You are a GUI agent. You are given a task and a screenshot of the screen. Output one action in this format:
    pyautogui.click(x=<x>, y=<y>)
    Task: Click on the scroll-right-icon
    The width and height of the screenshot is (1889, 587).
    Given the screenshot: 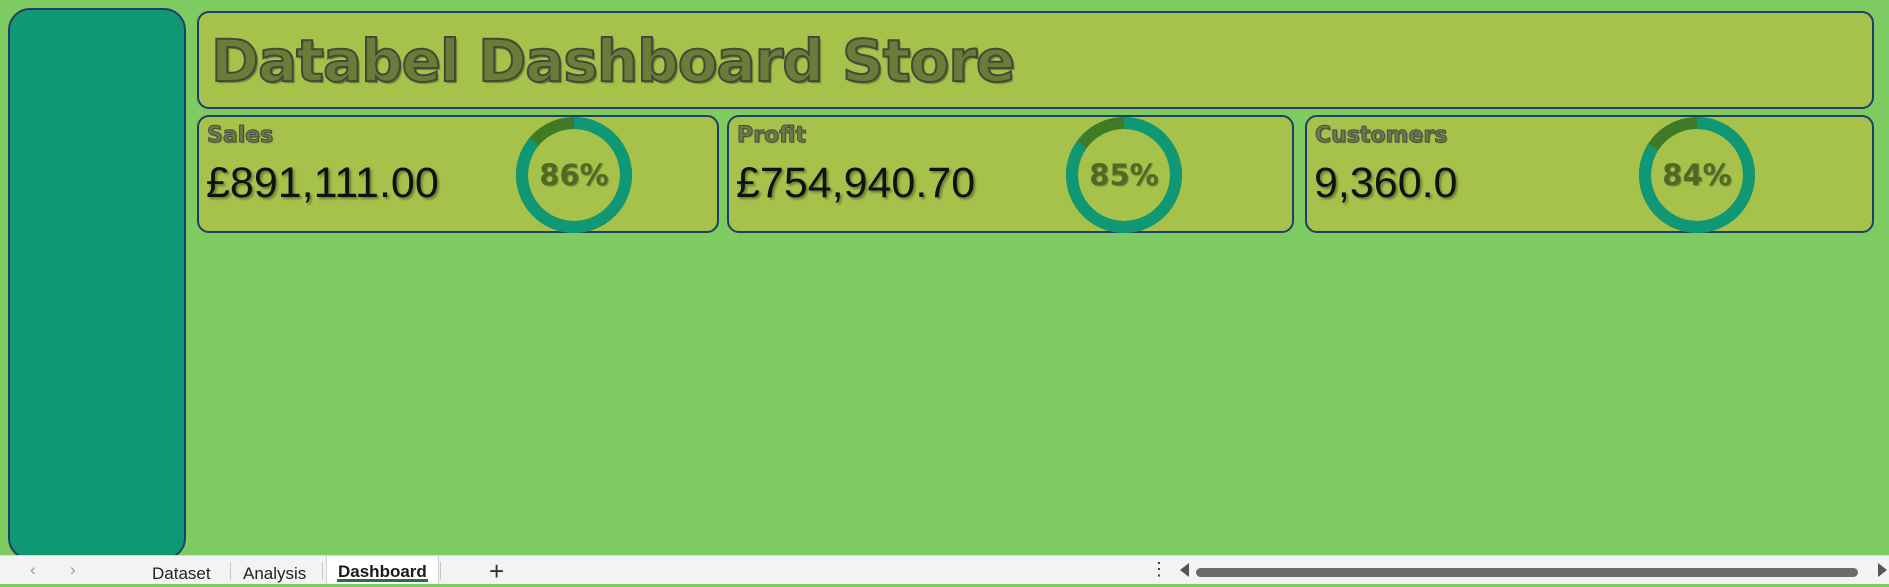 What is the action you would take?
    pyautogui.click(x=1882, y=570)
    